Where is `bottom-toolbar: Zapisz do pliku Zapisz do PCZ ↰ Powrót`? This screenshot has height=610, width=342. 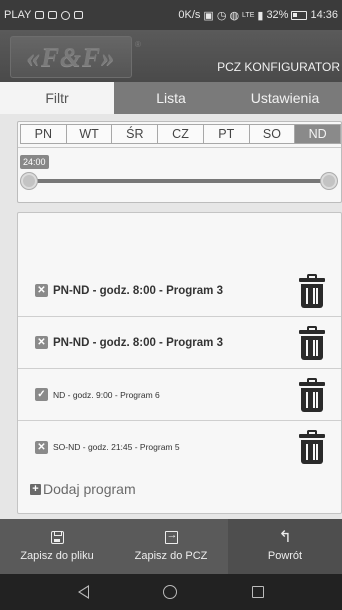
bottom-toolbar: Zapisz do pliku Zapisz do PCZ ↰ Powrót is located at coordinates (171, 546).